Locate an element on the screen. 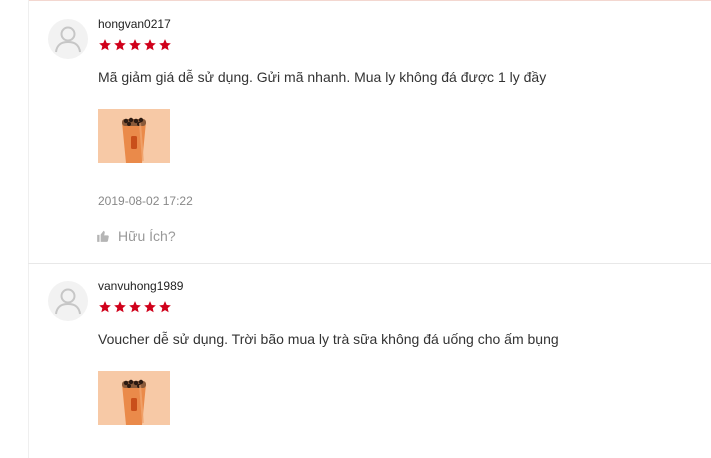  helpful-label: Hữu Ích? is located at coordinates (147, 236).